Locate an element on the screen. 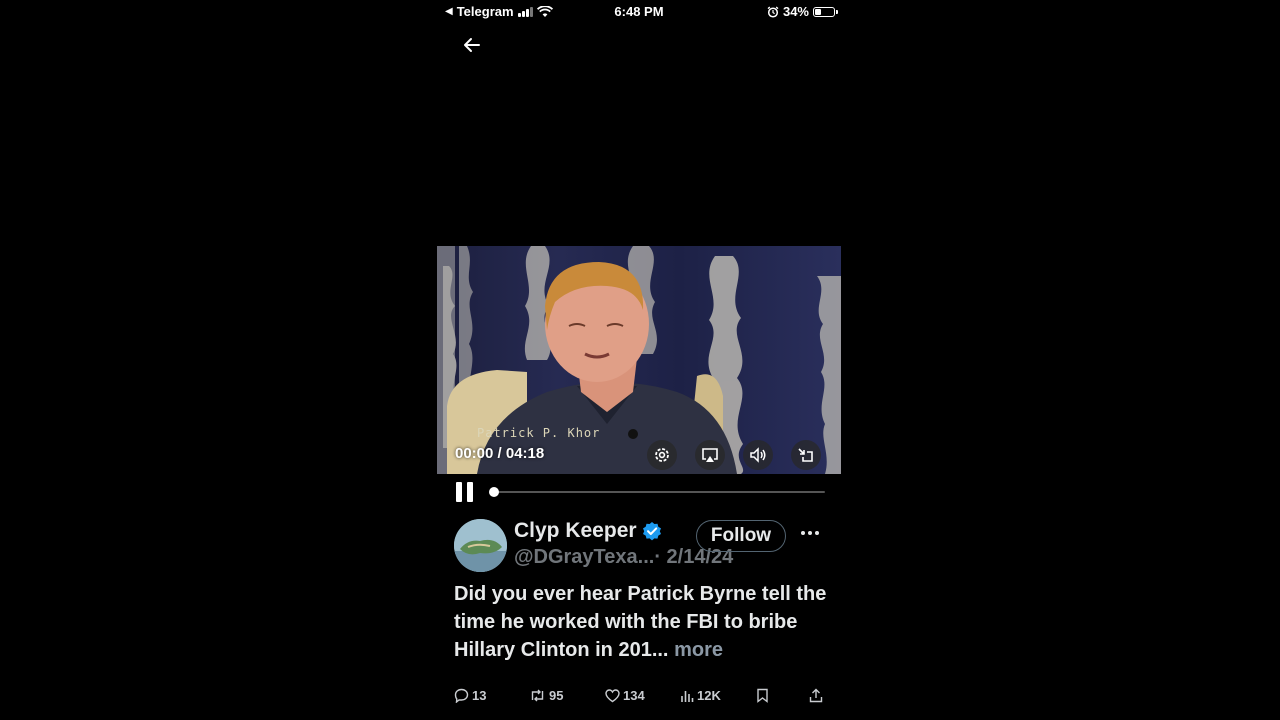 The width and height of the screenshot is (1280, 720). bookmark-icon is located at coordinates (762, 695).